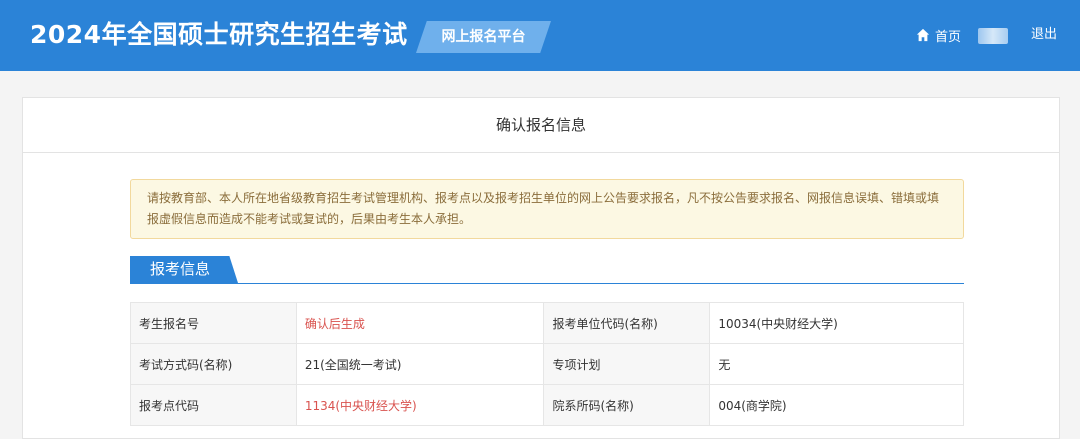 This screenshot has height=439, width=1080. What do you see at coordinates (420, 405) in the screenshot?
I see `field-value: 1134(中央财经大学)` at bounding box center [420, 405].